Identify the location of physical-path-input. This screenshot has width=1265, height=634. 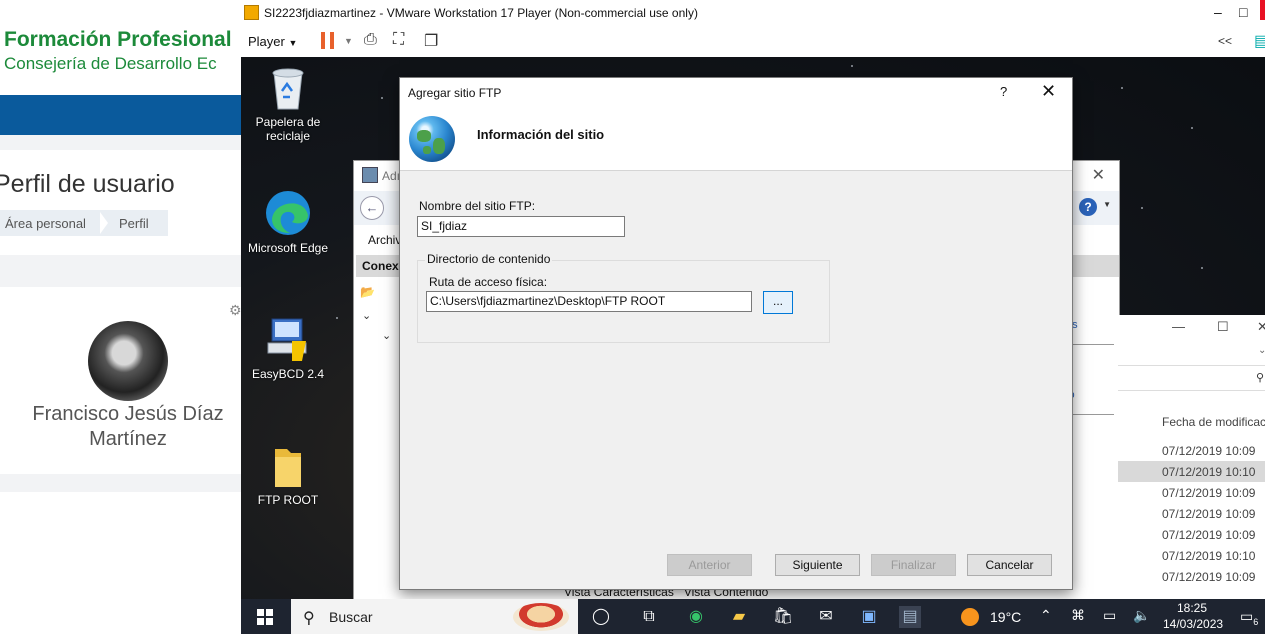
(589, 301).